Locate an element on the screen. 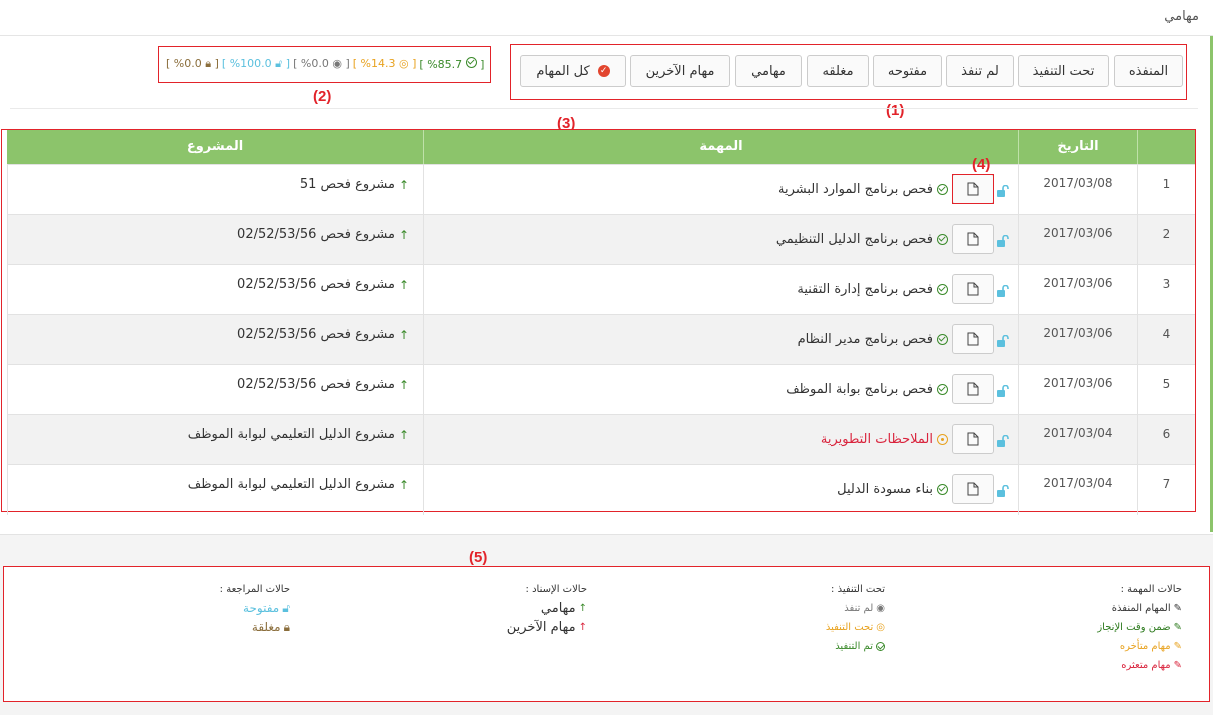 The width and height of the screenshot is (1213, 715). filter-label: مغلقه is located at coordinates (838, 71).